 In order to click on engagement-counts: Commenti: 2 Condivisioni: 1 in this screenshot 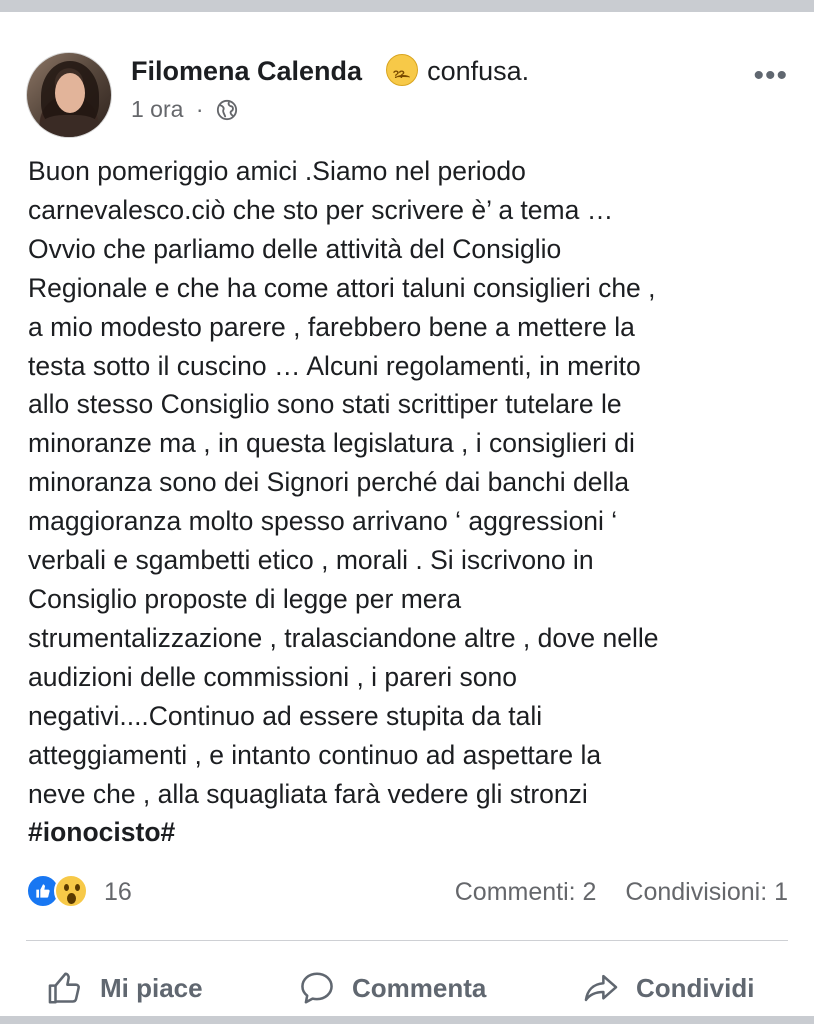, I will do `click(621, 892)`.